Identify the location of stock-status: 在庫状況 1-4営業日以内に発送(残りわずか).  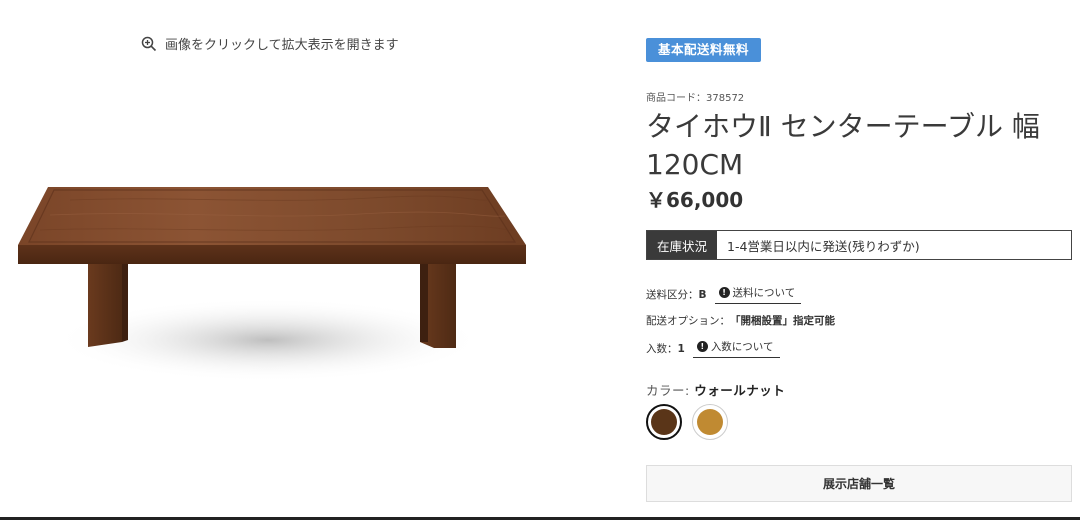
(859, 245).